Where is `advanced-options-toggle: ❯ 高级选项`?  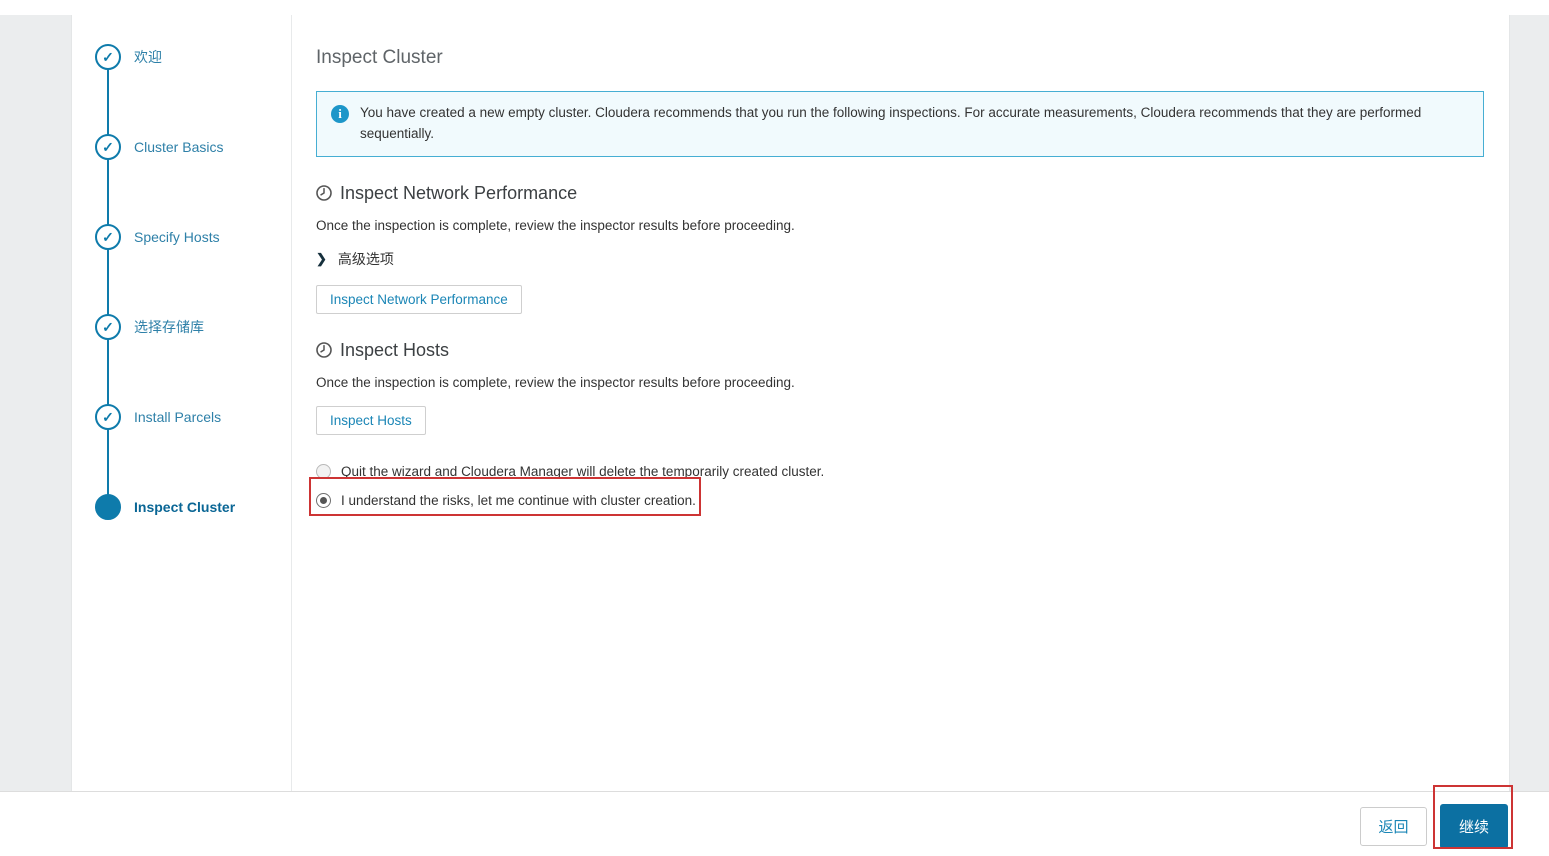 advanced-options-toggle: ❯ 高级选项 is located at coordinates (355, 259).